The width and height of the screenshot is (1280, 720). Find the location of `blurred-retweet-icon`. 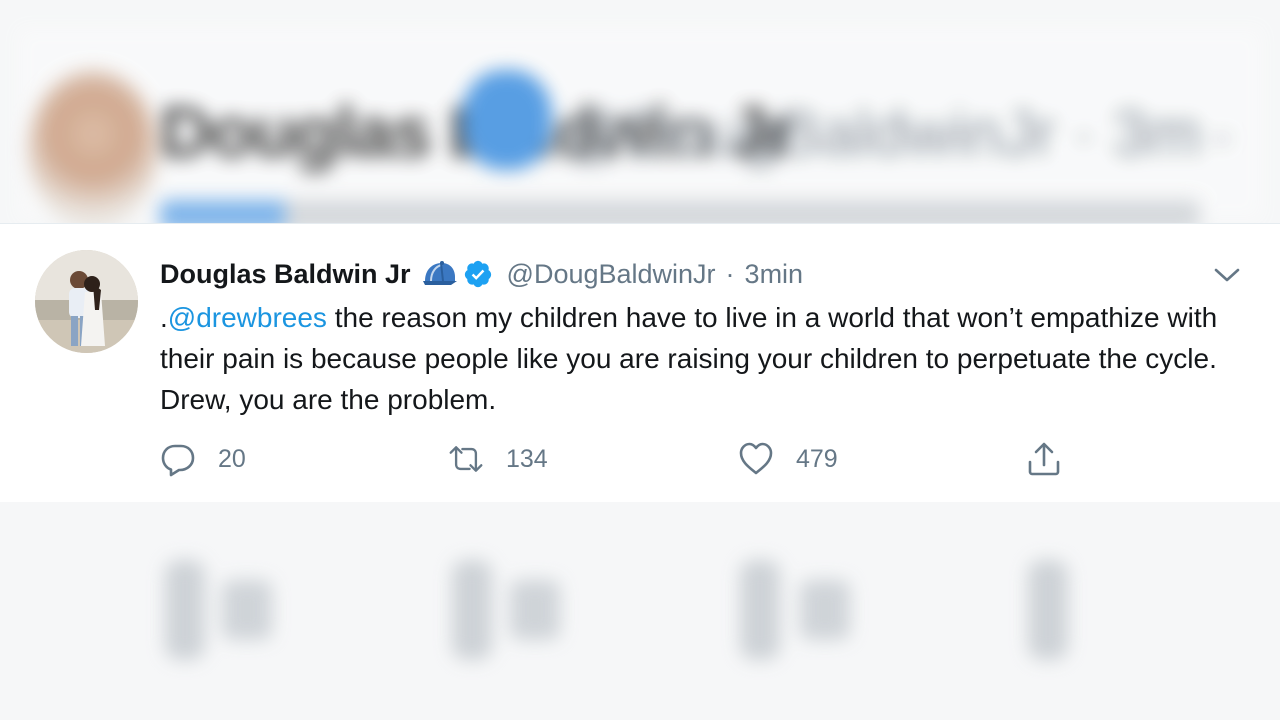

blurred-retweet-icon is located at coordinates (472, 610).